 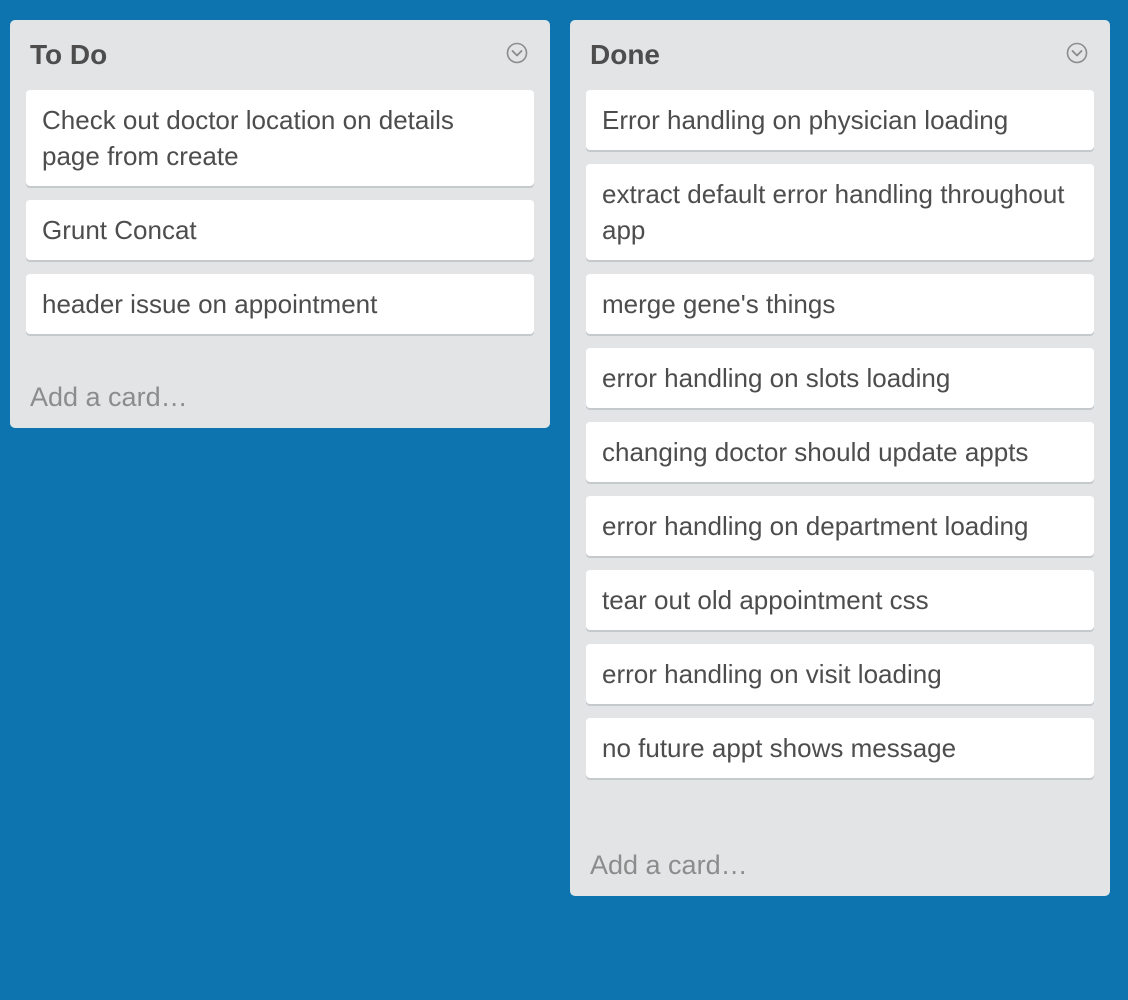 I want to click on list-title: To Do, so click(x=68, y=55).